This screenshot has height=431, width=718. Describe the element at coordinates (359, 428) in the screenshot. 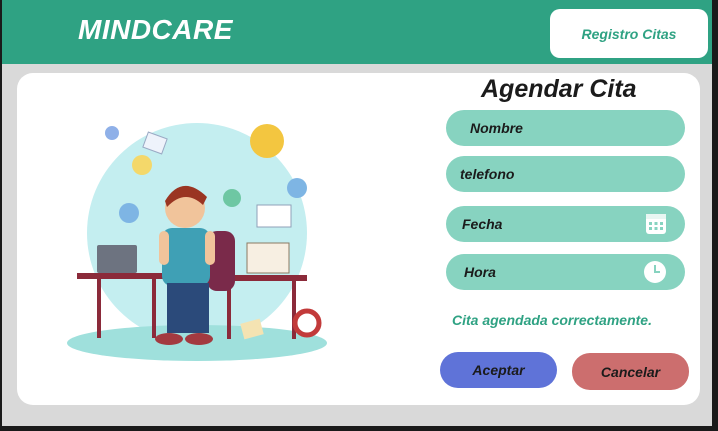

I see `window-border-bottom` at that location.